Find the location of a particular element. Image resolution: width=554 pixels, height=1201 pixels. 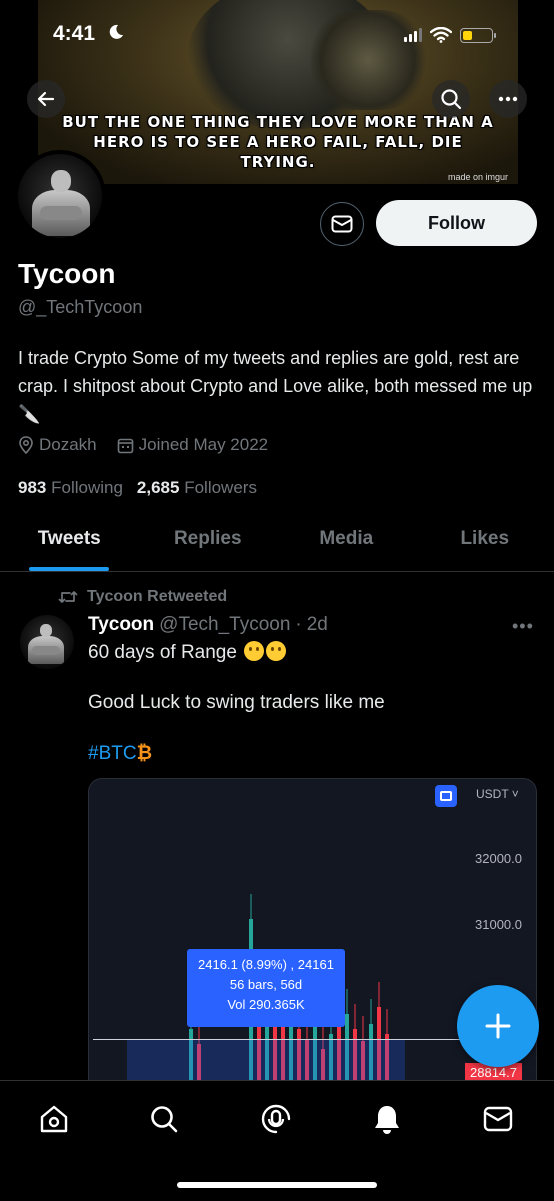

follow-stats: 983 Following 2,685 Followers is located at coordinates (137, 488).